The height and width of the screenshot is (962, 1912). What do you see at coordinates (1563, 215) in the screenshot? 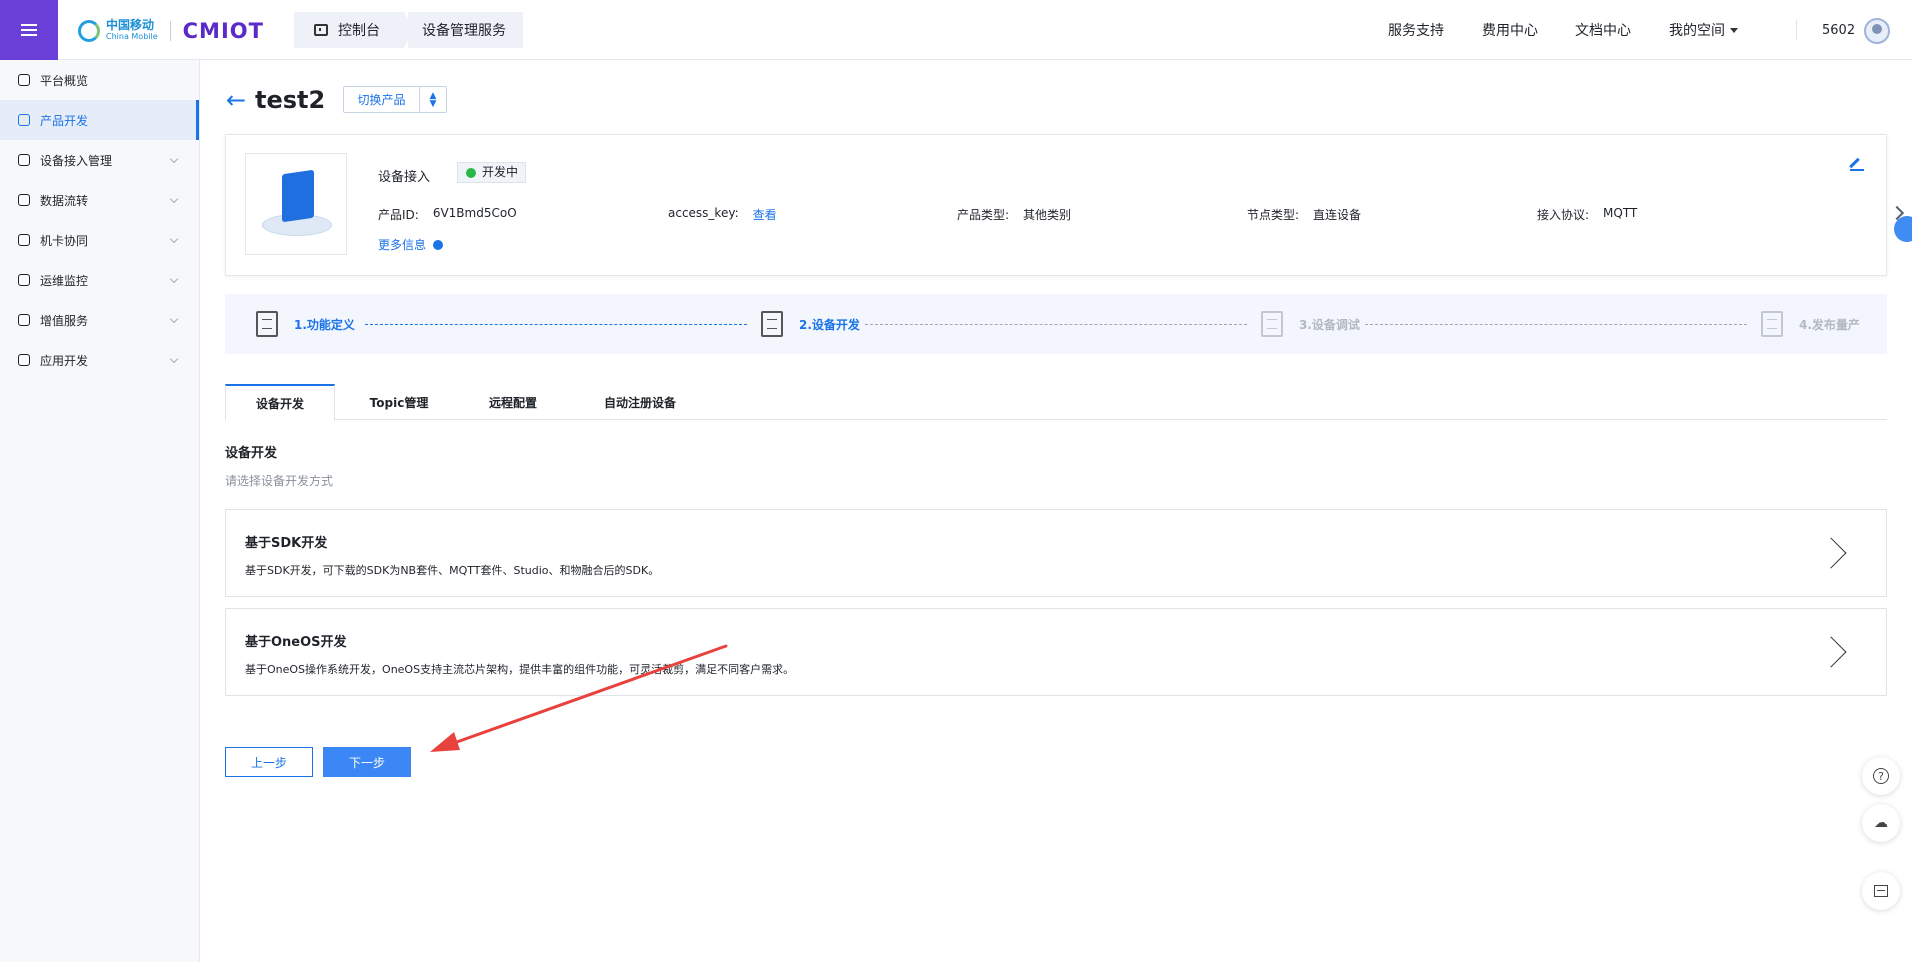
I see `meta-key: 接入协议:` at bounding box center [1563, 215].